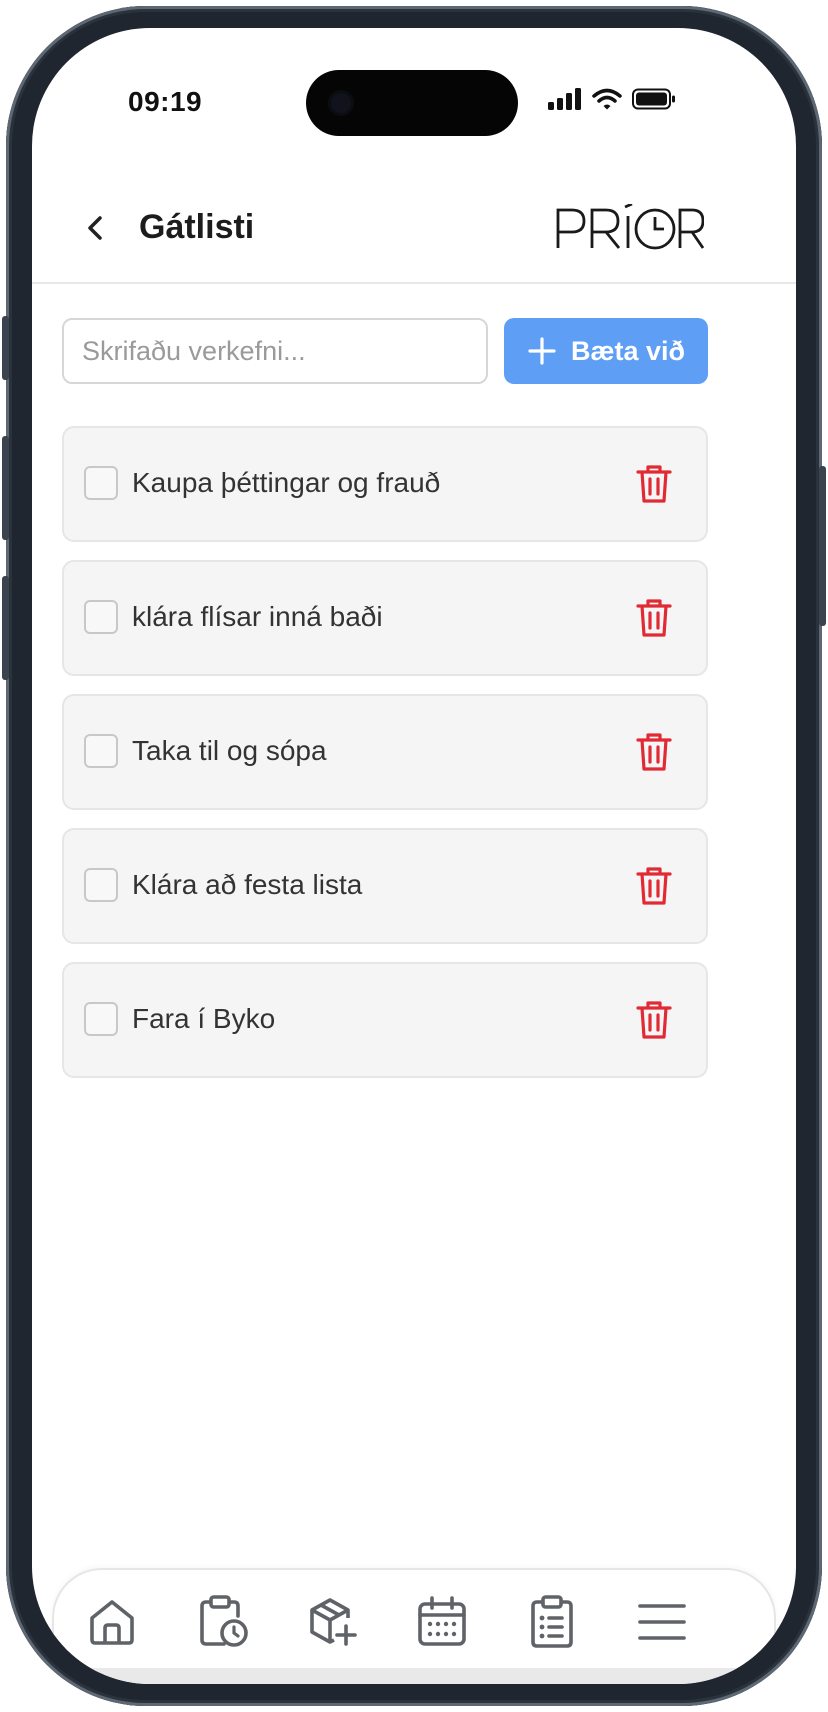 This screenshot has width=828, height=1712. I want to click on package-add-icon, so click(332, 1622).